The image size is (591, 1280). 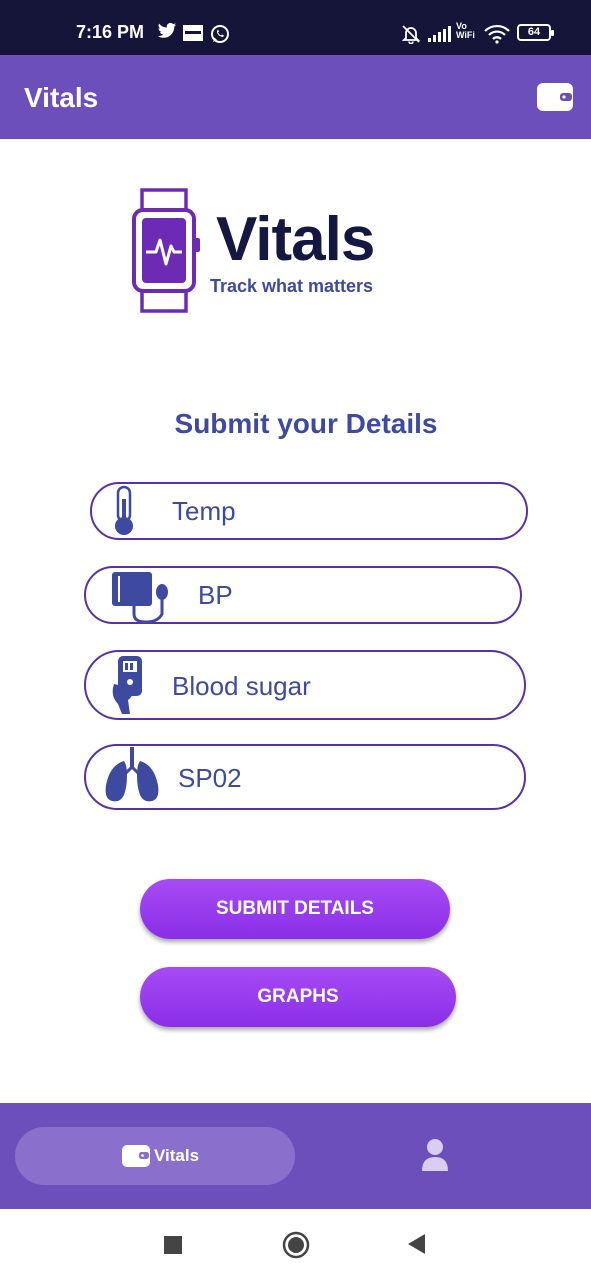 I want to click on wallet-button, so click(x=555, y=97).